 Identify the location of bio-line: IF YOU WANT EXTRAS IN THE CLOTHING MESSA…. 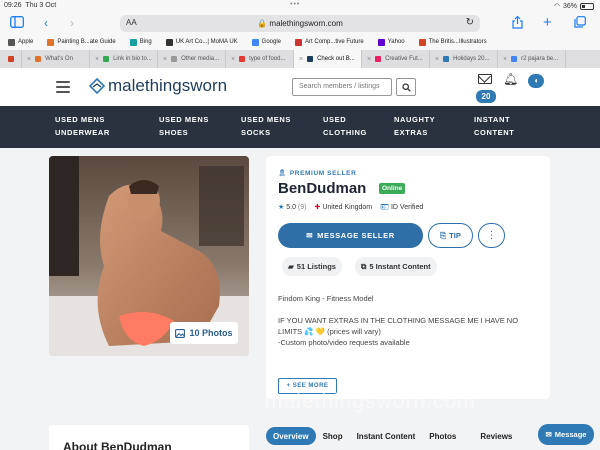
(398, 326).